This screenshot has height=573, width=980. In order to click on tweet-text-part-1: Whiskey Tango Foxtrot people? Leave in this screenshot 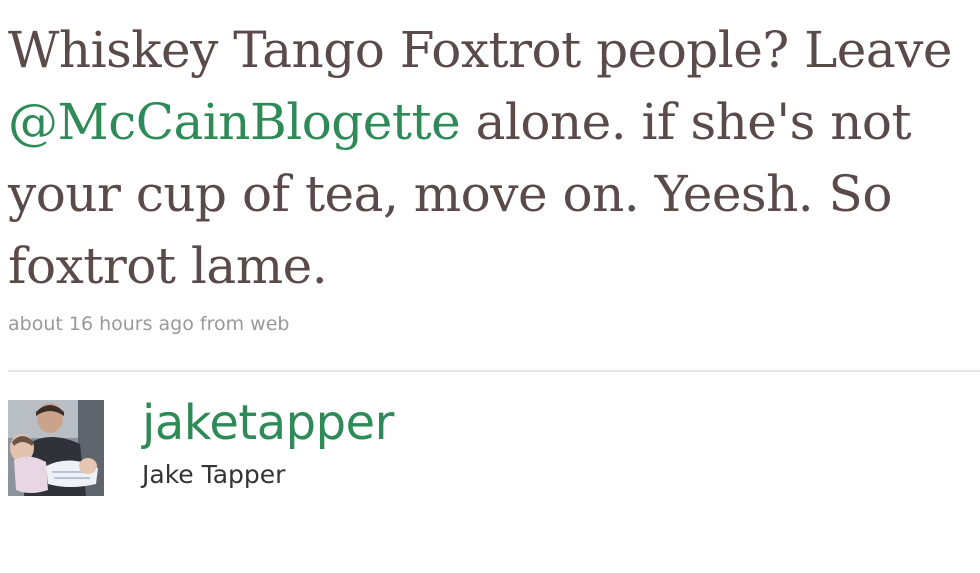, I will do `click(480, 50)`.